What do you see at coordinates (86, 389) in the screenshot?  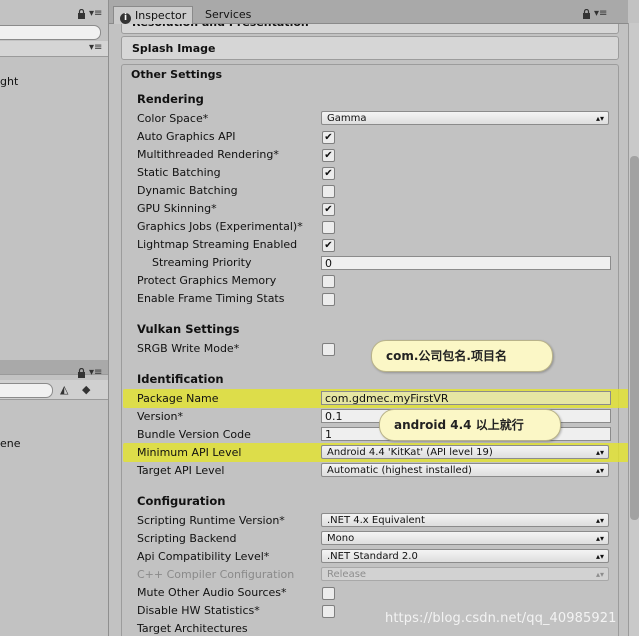 I see `label-tag-icon: ◆` at bounding box center [86, 389].